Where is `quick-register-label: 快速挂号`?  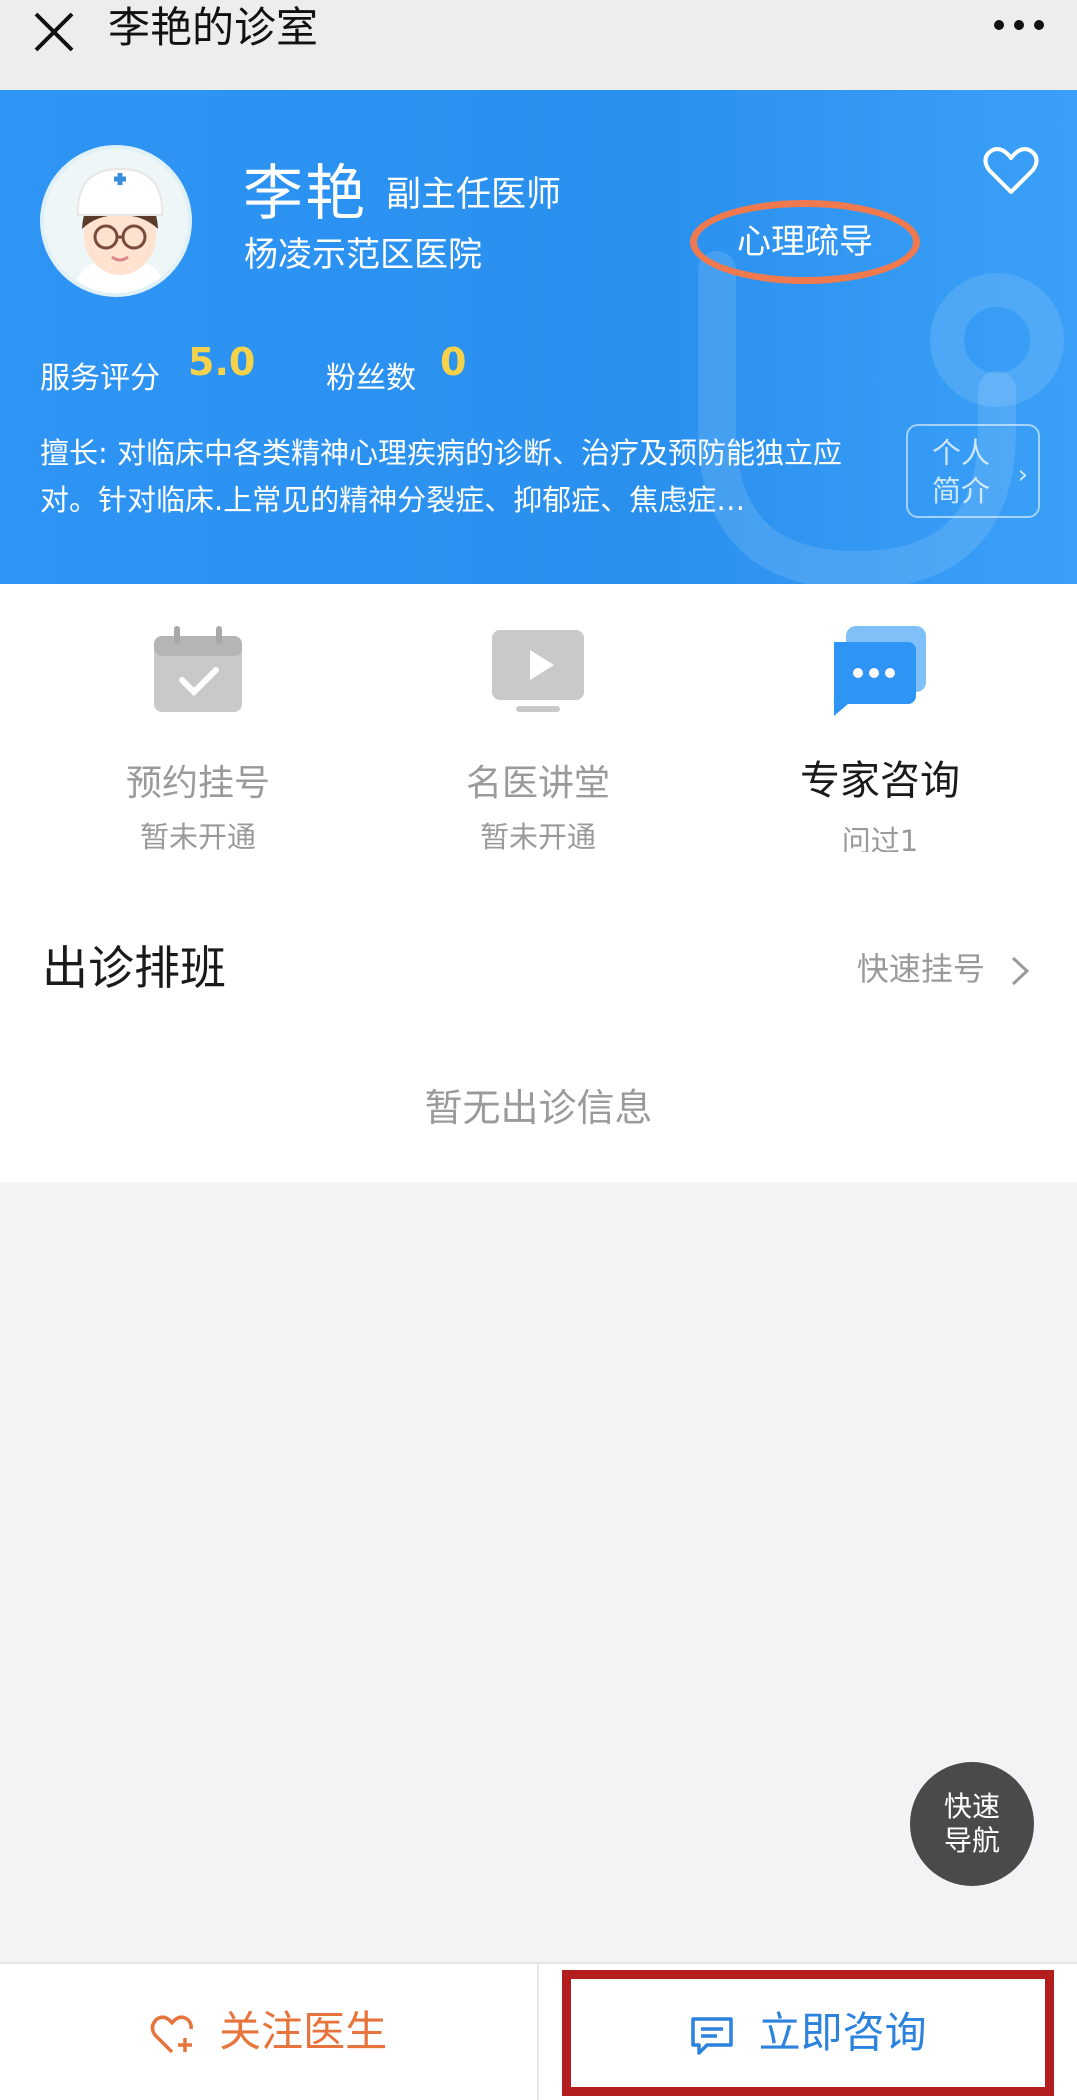 quick-register-label: 快速挂号 is located at coordinates (920, 969).